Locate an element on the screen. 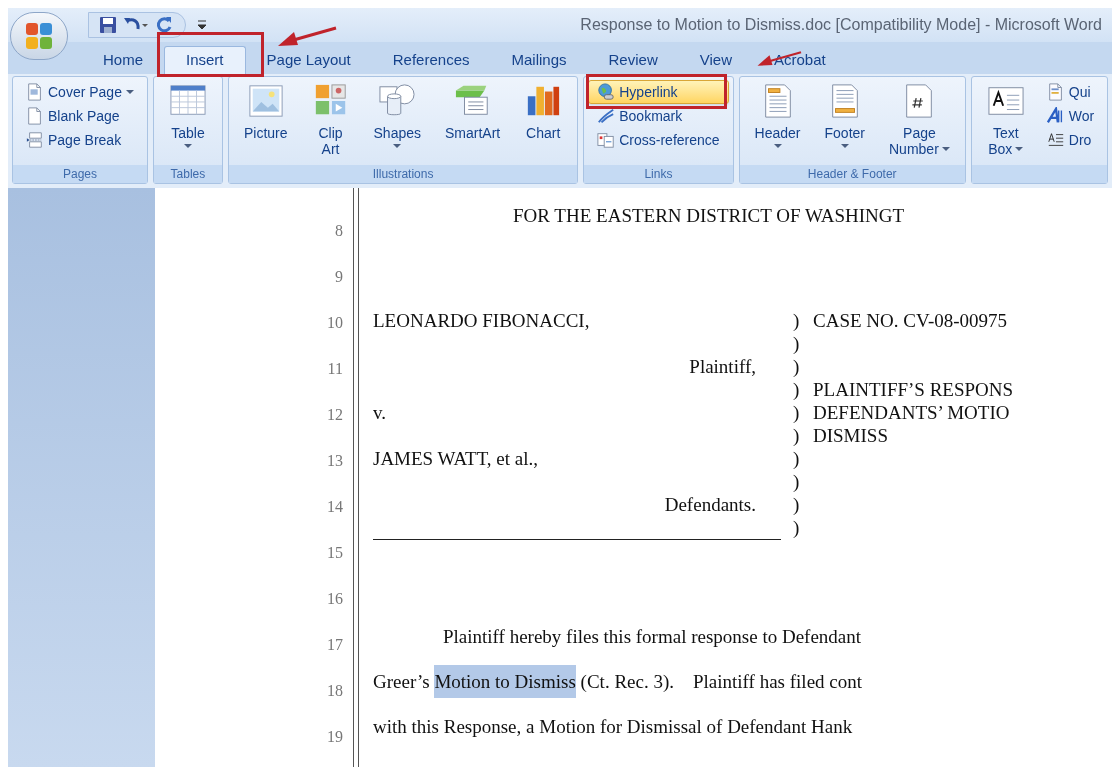 This screenshot has width=1112, height=767. caption-party: LEONARDO FIBONACCI, is located at coordinates (481, 321).